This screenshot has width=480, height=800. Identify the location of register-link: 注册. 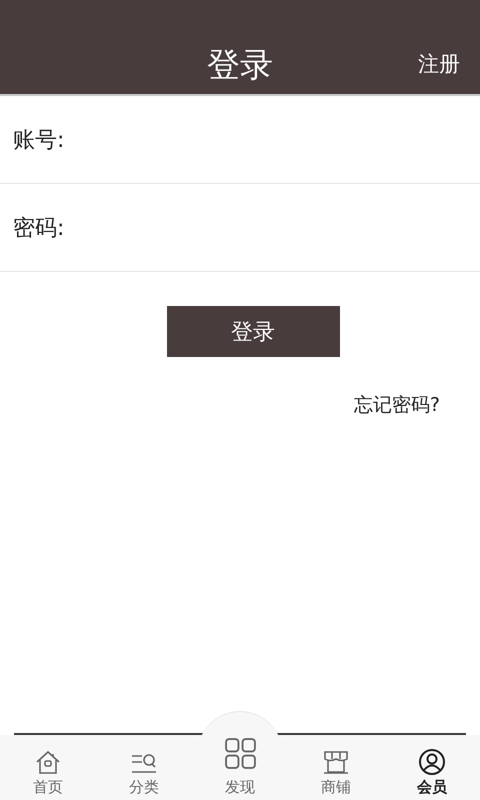
(439, 64).